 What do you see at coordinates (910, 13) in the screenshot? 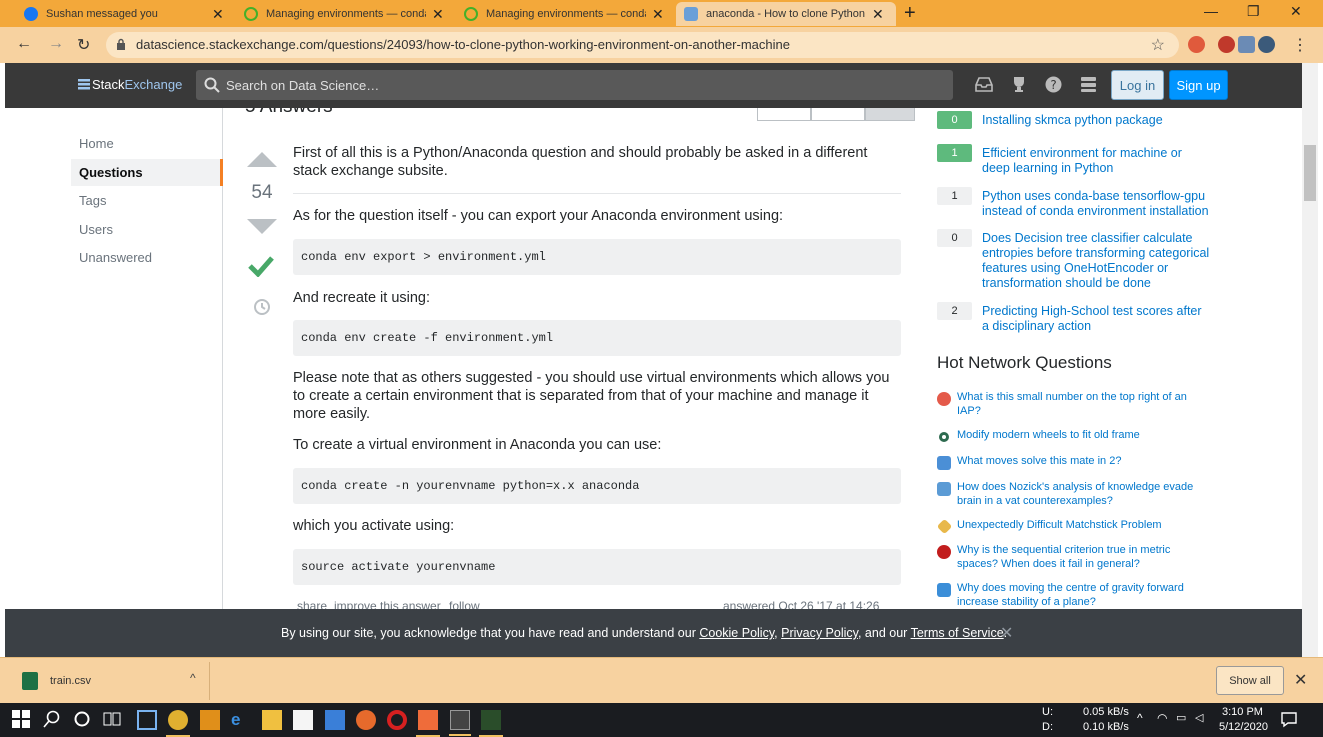
I see `new-tab-icon: +` at bounding box center [910, 13].